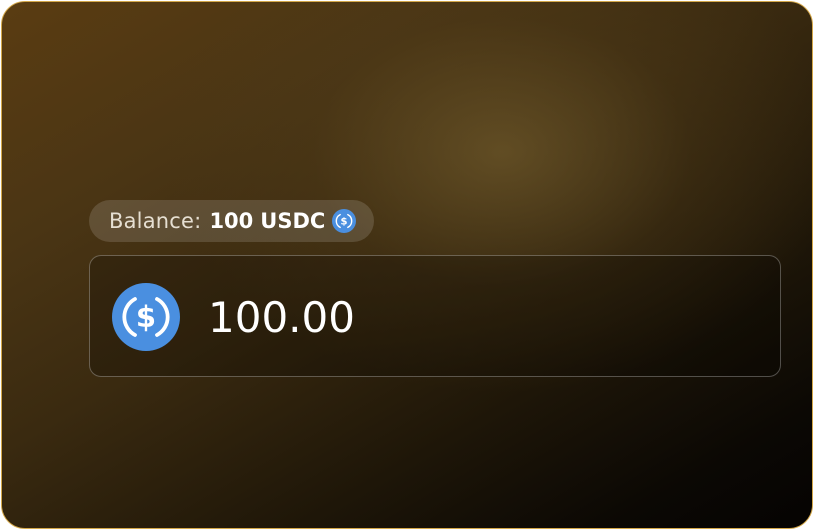 The height and width of the screenshot is (532, 816). I want to click on amount-input, so click(478, 317).